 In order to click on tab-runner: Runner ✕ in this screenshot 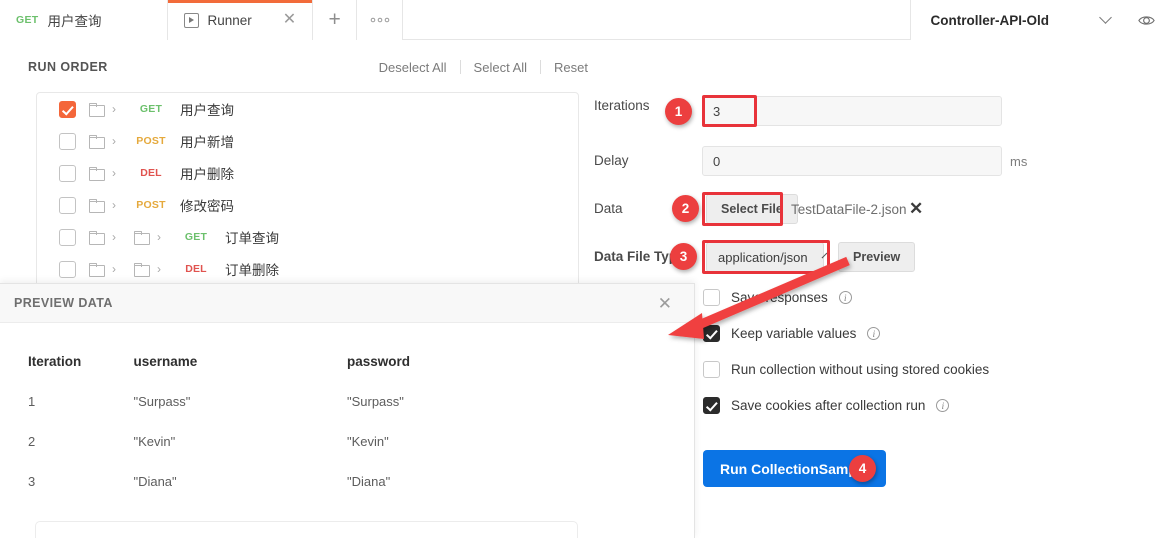, I will do `click(240, 20)`.